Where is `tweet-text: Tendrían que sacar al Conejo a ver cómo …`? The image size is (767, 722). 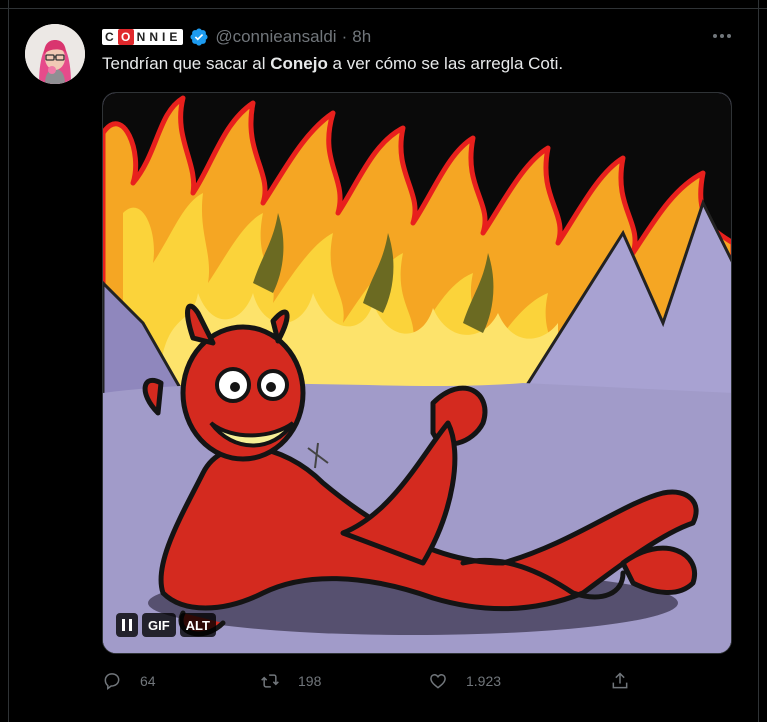
tweet-text: Tendrían que sacar al Conejo a ver cómo … is located at coordinates (332, 64).